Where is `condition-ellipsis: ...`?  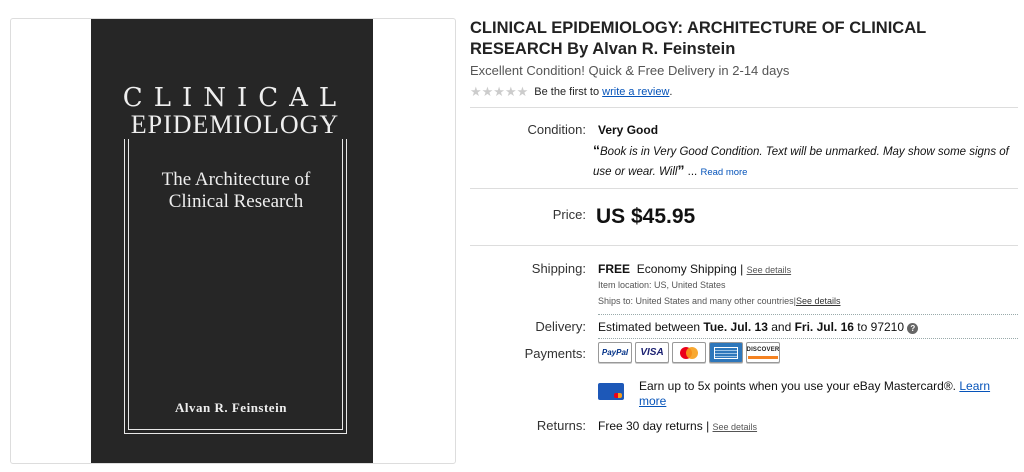
condition-ellipsis: ... is located at coordinates (692, 172).